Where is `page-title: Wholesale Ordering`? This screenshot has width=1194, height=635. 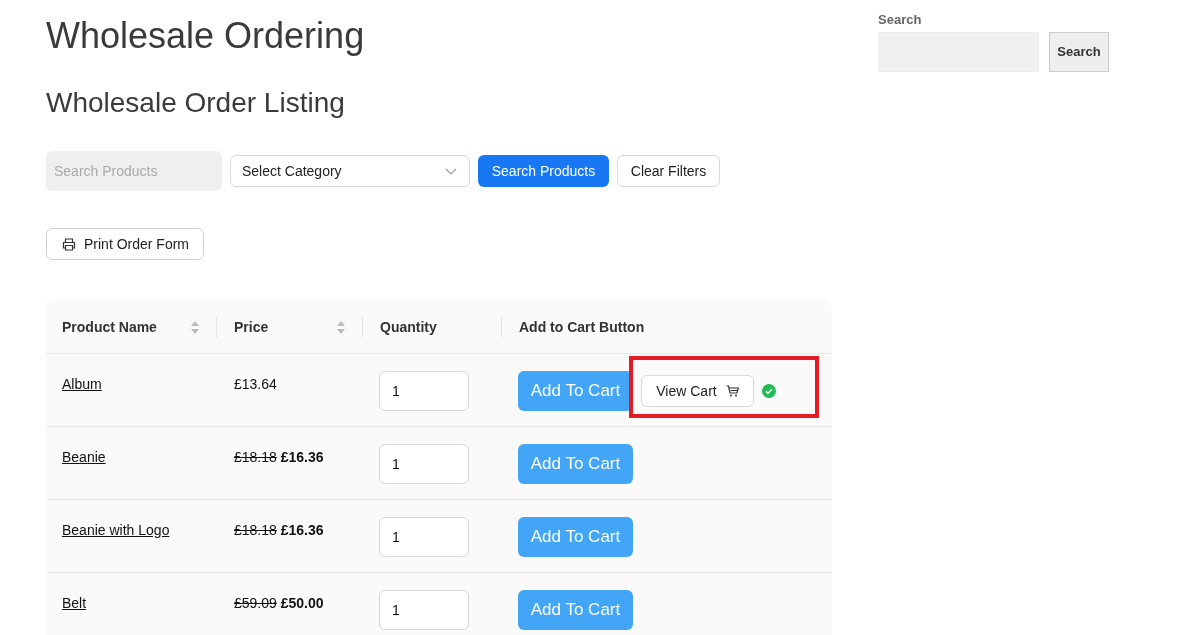
page-title: Wholesale Ordering is located at coordinates (205, 36).